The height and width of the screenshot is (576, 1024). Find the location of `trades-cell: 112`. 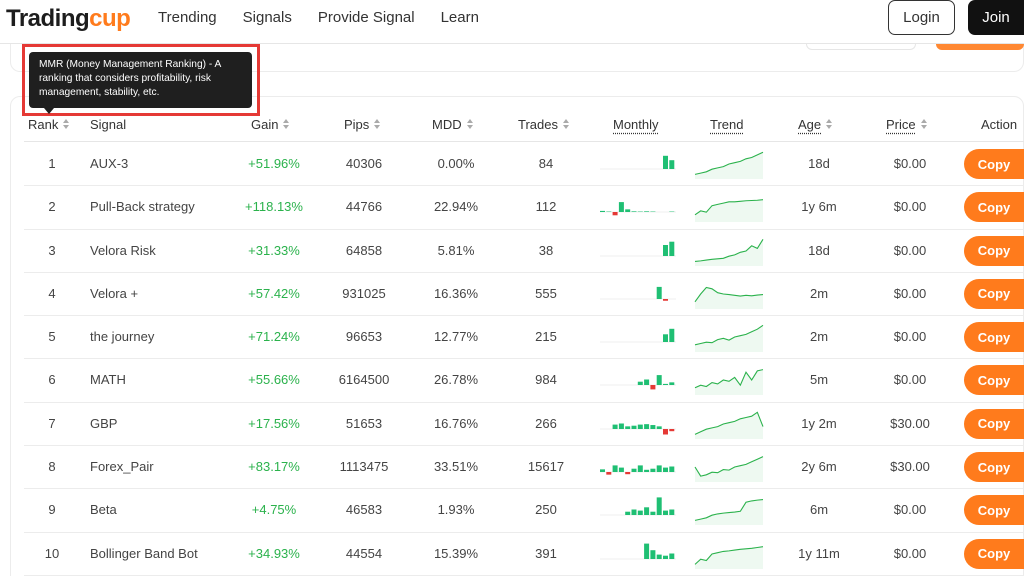

trades-cell: 112 is located at coordinates (546, 207).